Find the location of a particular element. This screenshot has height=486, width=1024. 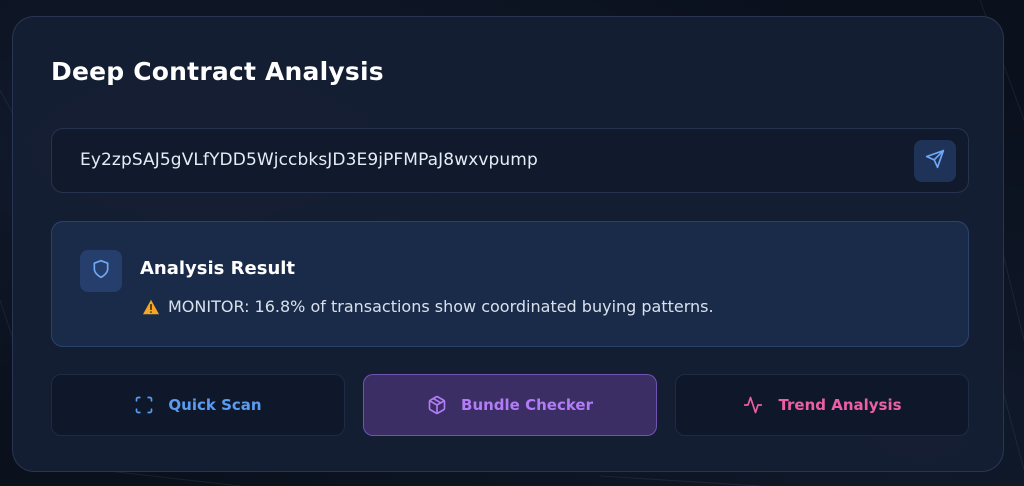

result-title: Analysis Result is located at coordinates (218, 268).